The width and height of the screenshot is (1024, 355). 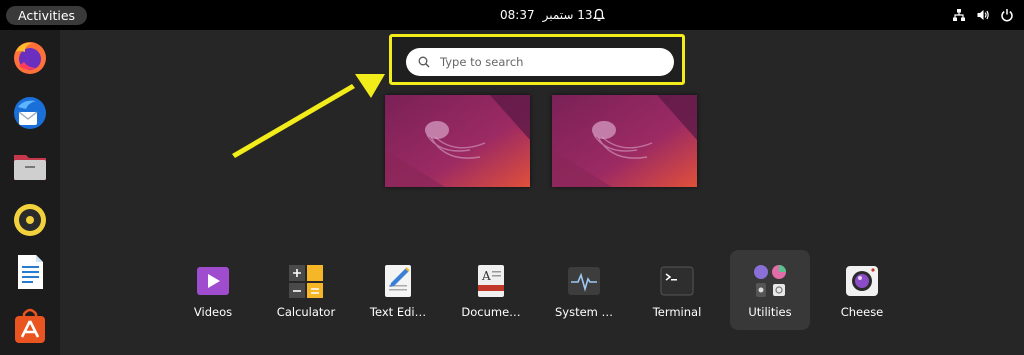 What do you see at coordinates (30, 192) in the screenshot?
I see `dock` at bounding box center [30, 192].